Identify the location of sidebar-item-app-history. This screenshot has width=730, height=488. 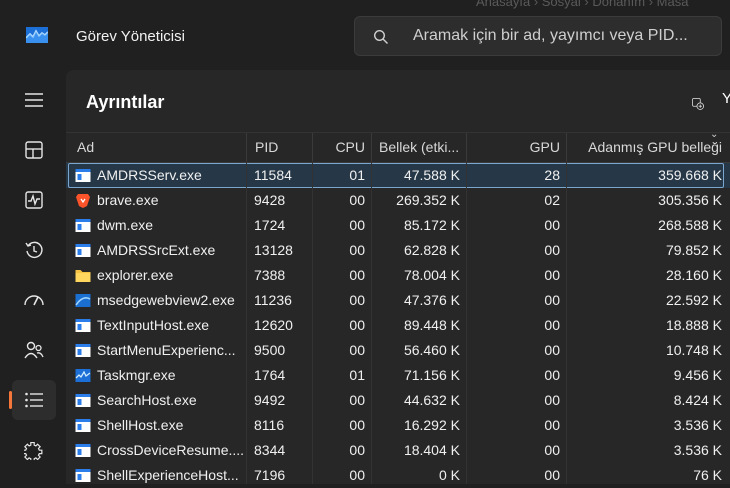
(34, 250).